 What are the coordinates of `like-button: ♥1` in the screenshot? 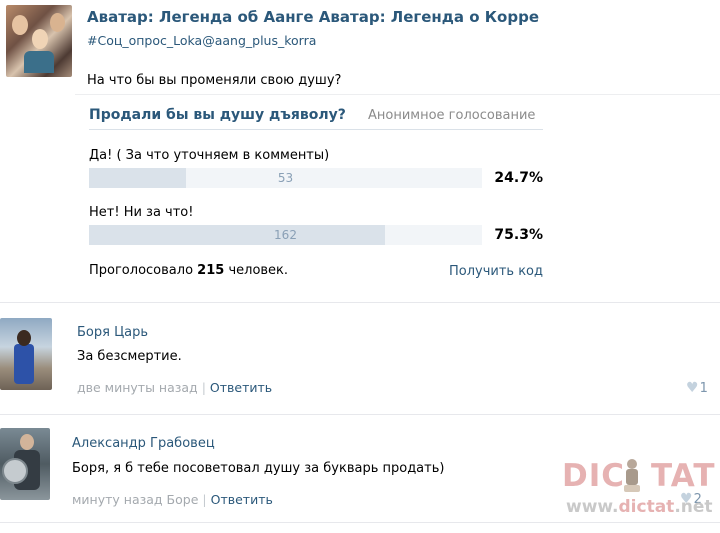 It's located at (697, 388).